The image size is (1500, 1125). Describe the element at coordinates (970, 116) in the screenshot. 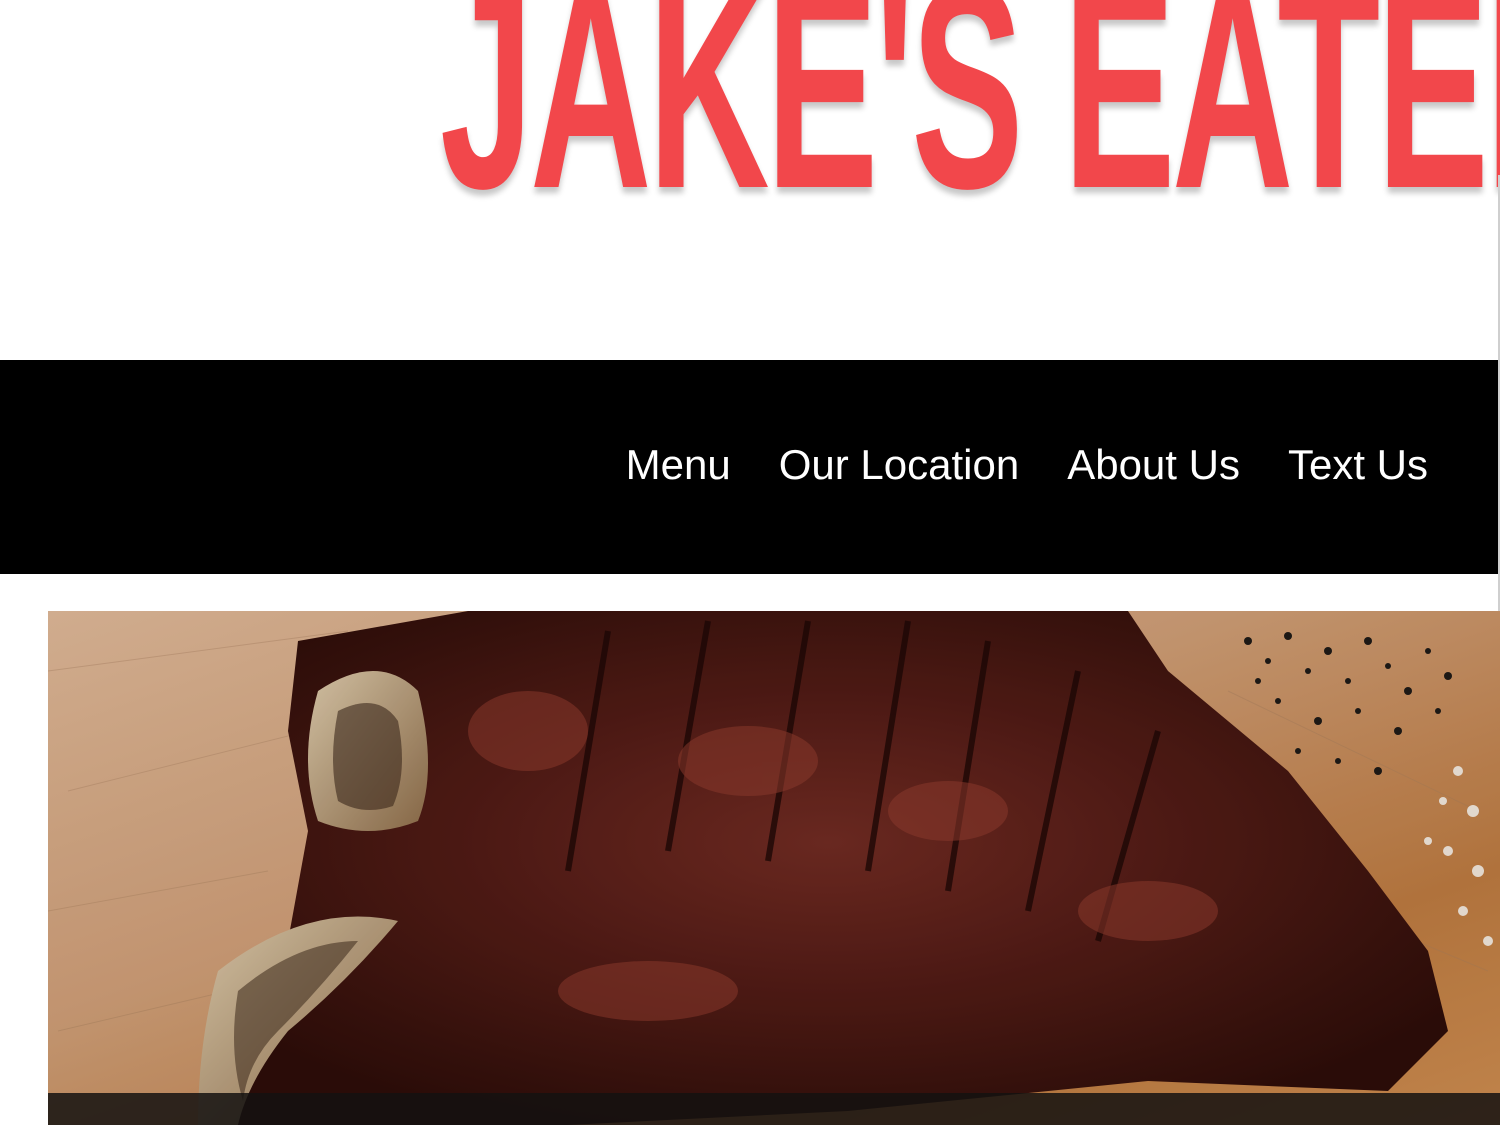

I see `site-logo: JAKE'S EATERY` at that location.